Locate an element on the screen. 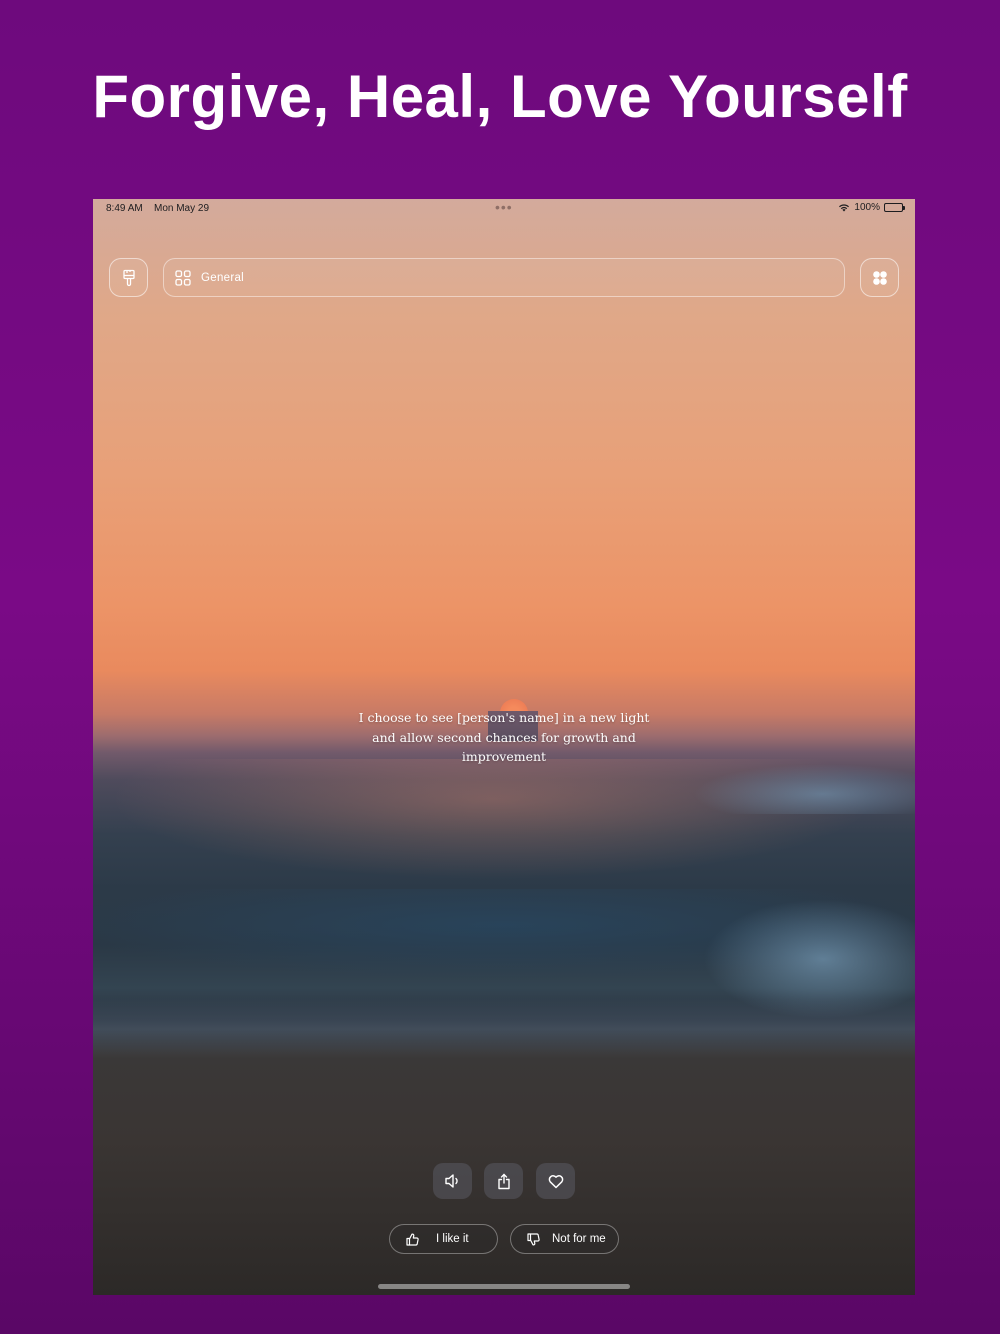 The height and width of the screenshot is (1334, 1000). theme-brush-button is located at coordinates (128, 277).